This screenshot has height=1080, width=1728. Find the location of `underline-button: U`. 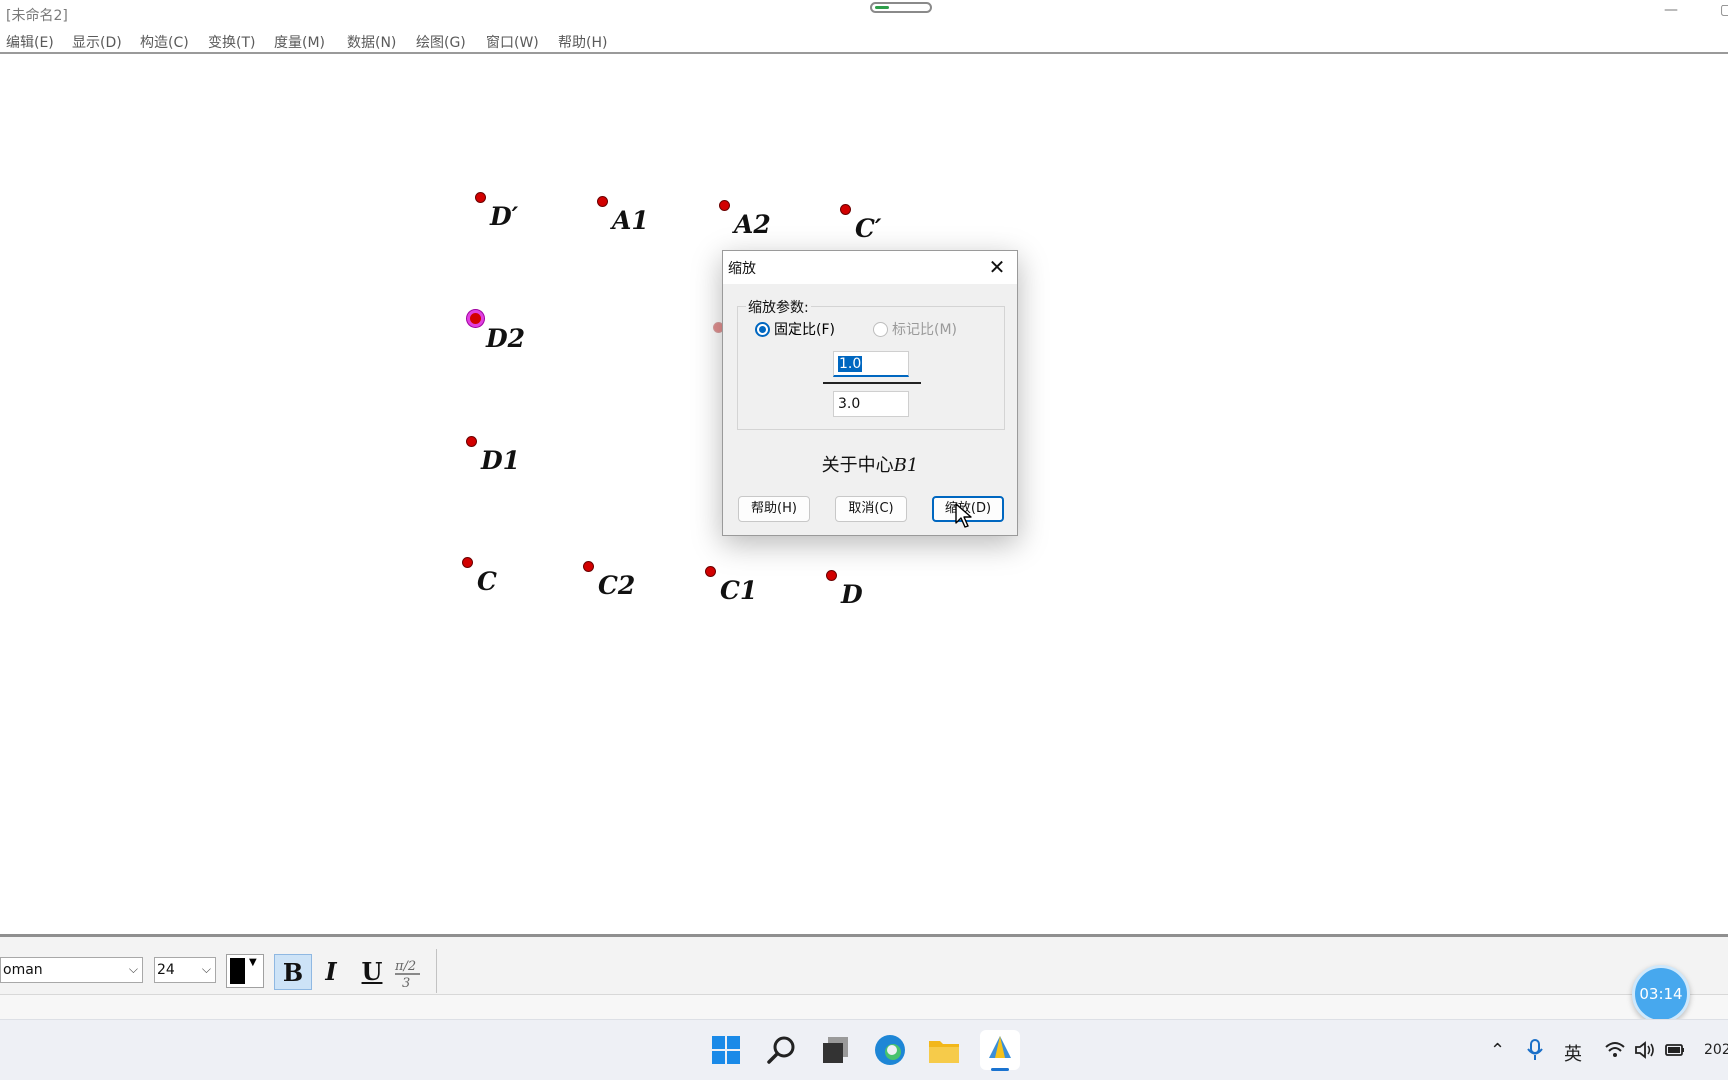

underline-button: U is located at coordinates (372, 972).